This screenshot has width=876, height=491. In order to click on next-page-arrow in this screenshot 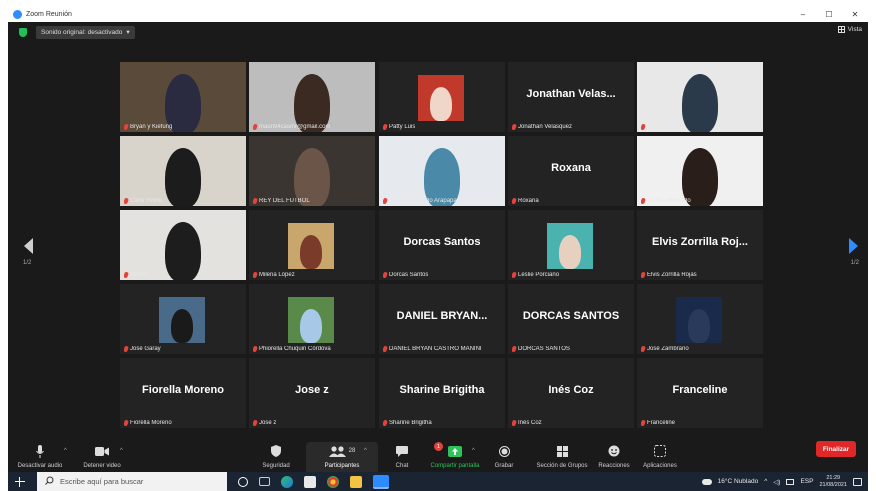, I will do `click(853, 246)`.